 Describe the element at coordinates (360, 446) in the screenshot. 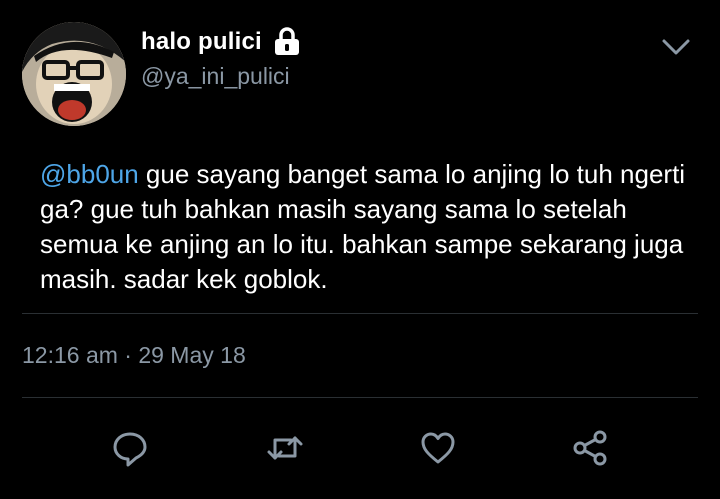

I see `tweet-actions` at that location.